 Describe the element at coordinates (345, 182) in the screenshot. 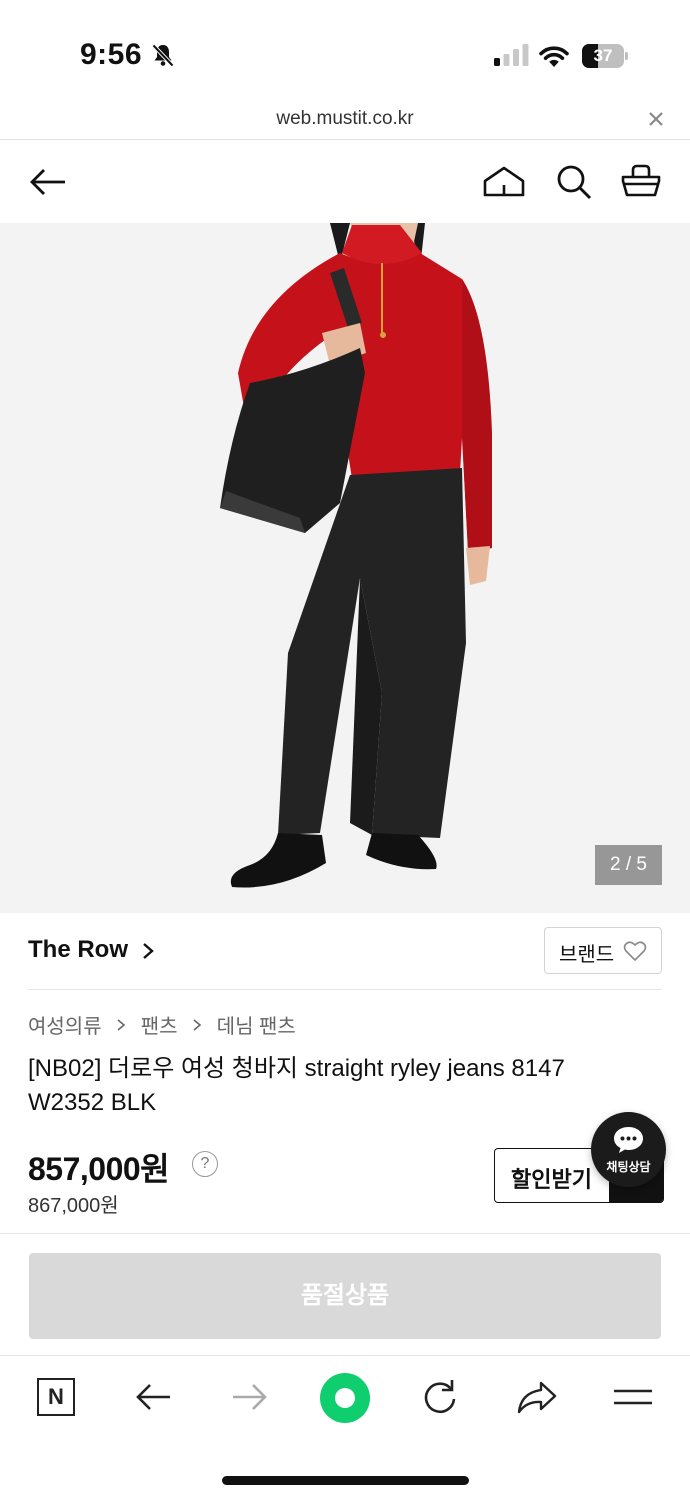

I see `app-header` at that location.